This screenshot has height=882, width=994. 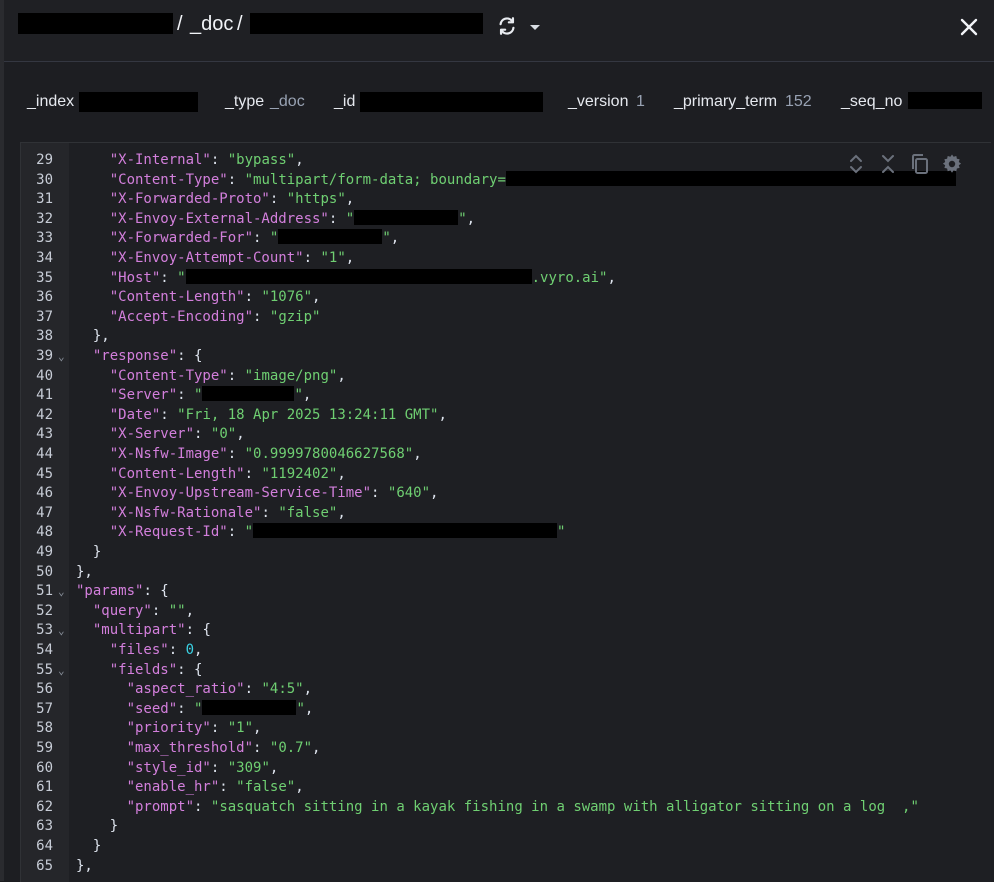 What do you see at coordinates (44, 767) in the screenshot?
I see `line-number: 60` at bounding box center [44, 767].